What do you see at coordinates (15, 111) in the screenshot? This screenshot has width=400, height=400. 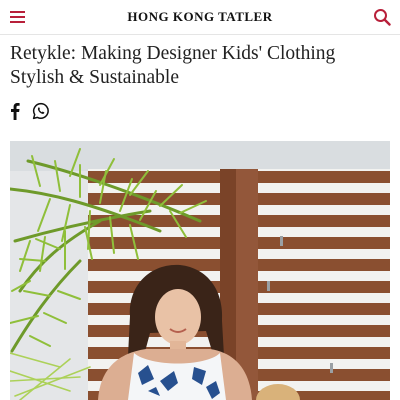 I see `facebook-icon` at bounding box center [15, 111].